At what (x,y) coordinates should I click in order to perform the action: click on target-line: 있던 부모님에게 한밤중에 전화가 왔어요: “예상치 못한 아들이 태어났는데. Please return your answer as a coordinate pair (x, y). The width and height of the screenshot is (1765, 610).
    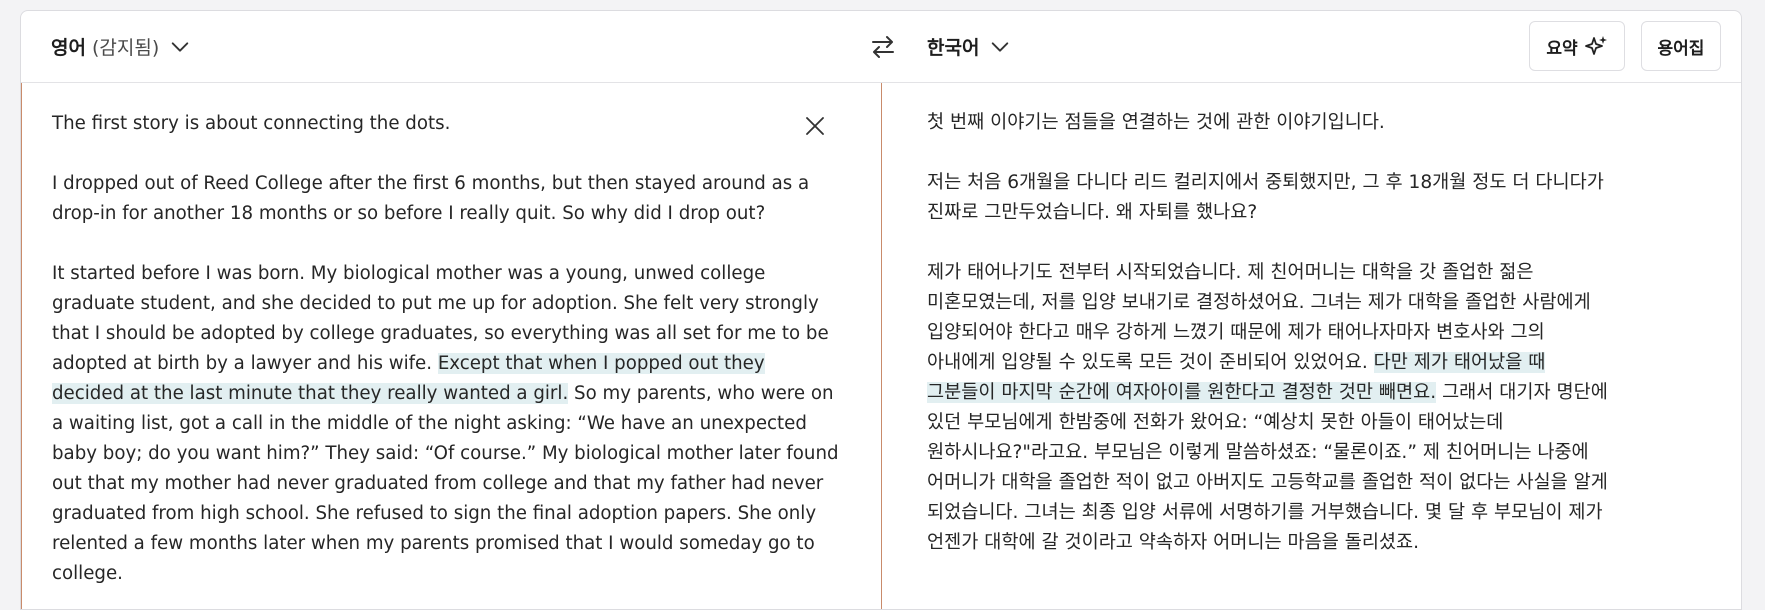
    Looking at the image, I should click on (1215, 422).